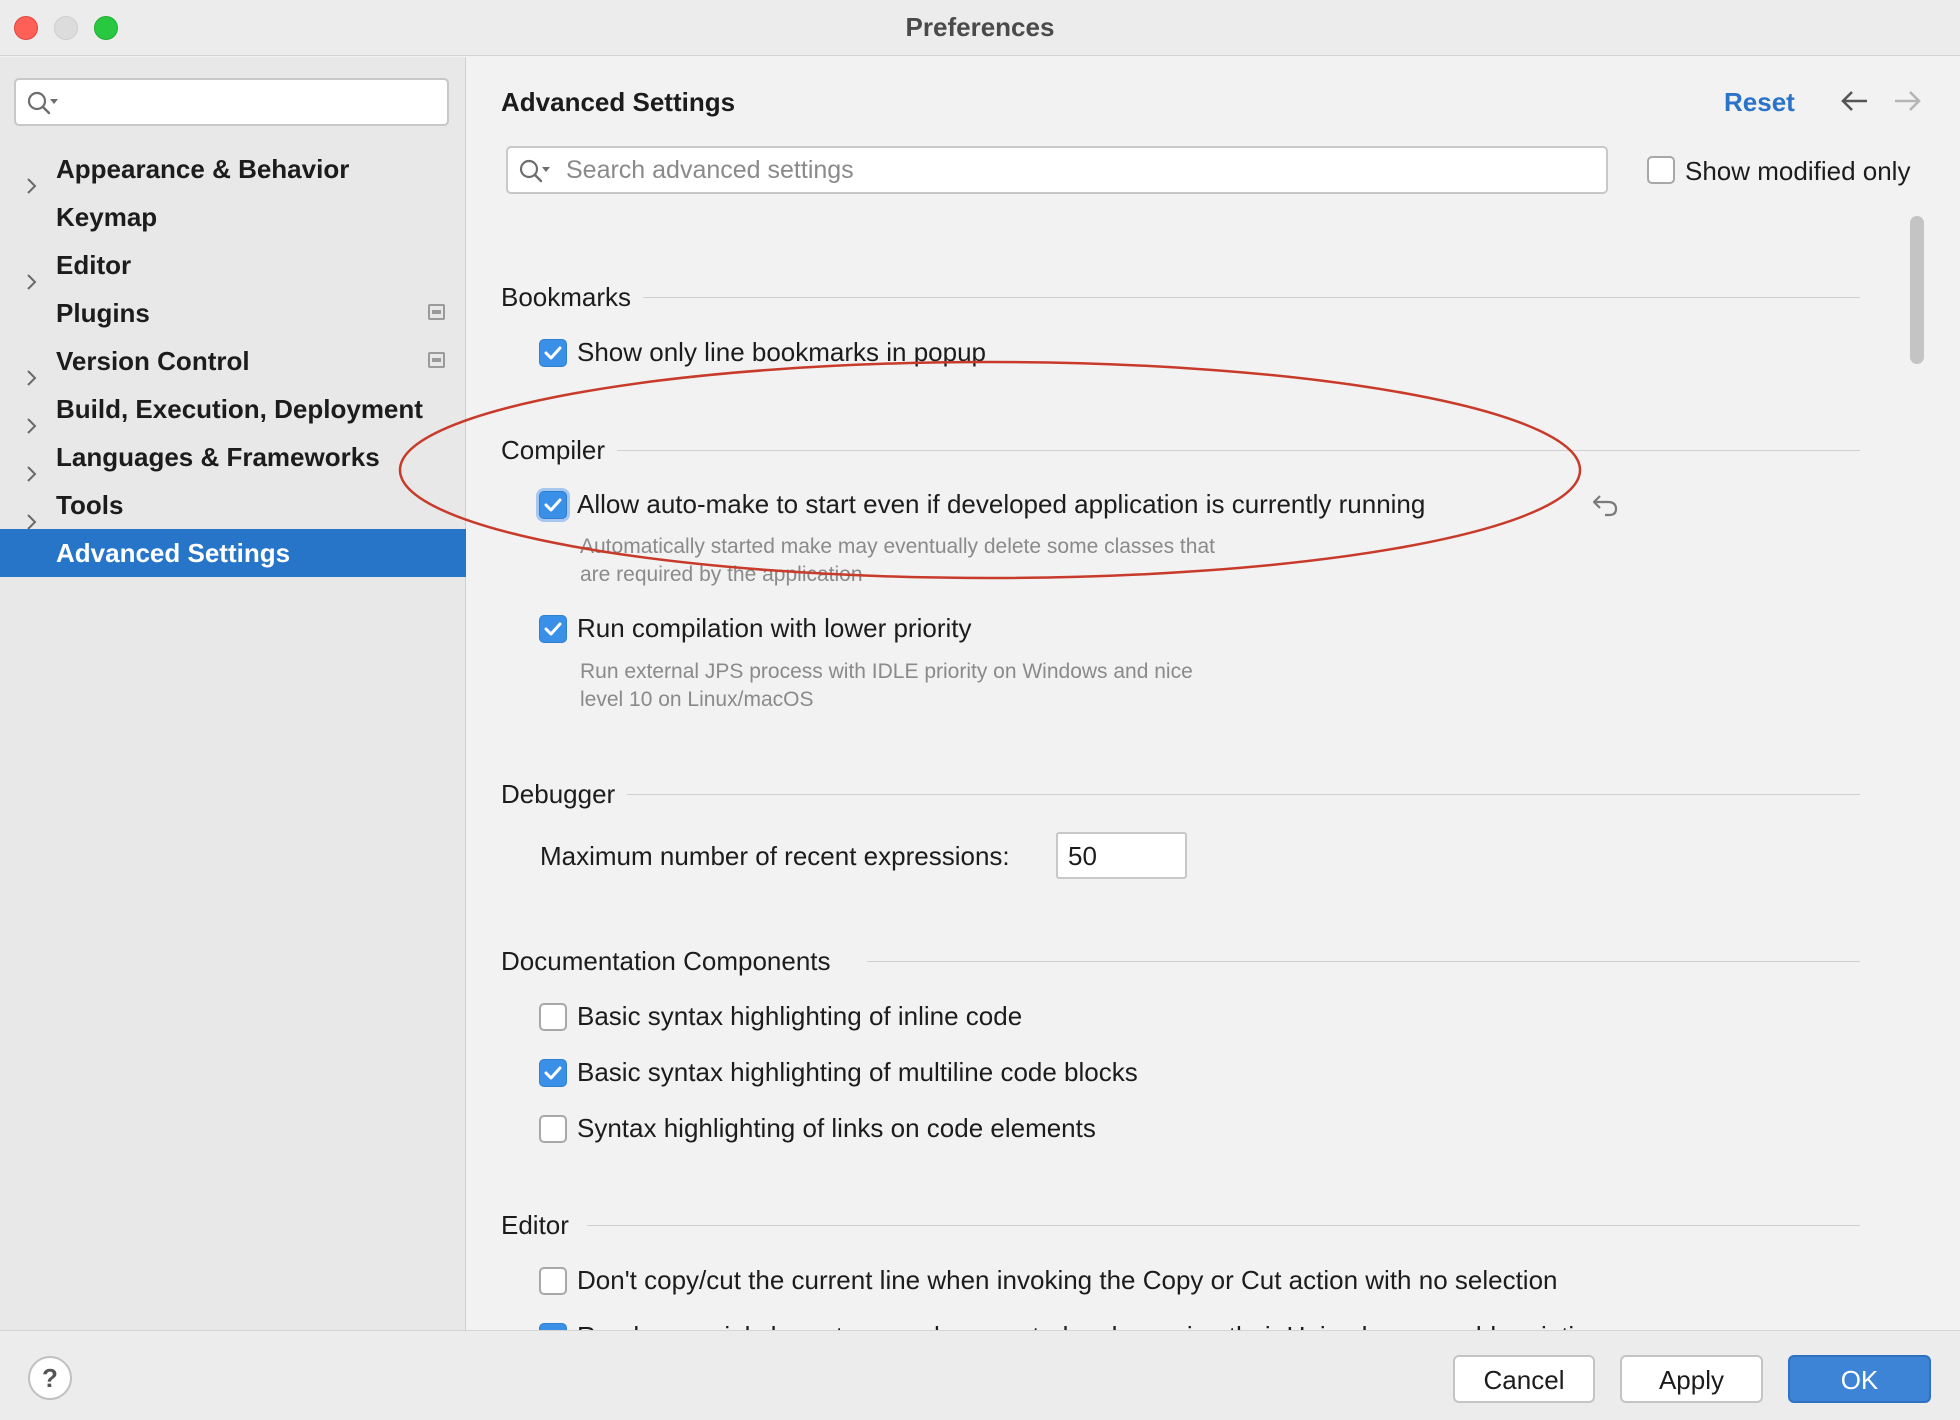 The image size is (1960, 1420). I want to click on window-title: Preferences, so click(980, 27).